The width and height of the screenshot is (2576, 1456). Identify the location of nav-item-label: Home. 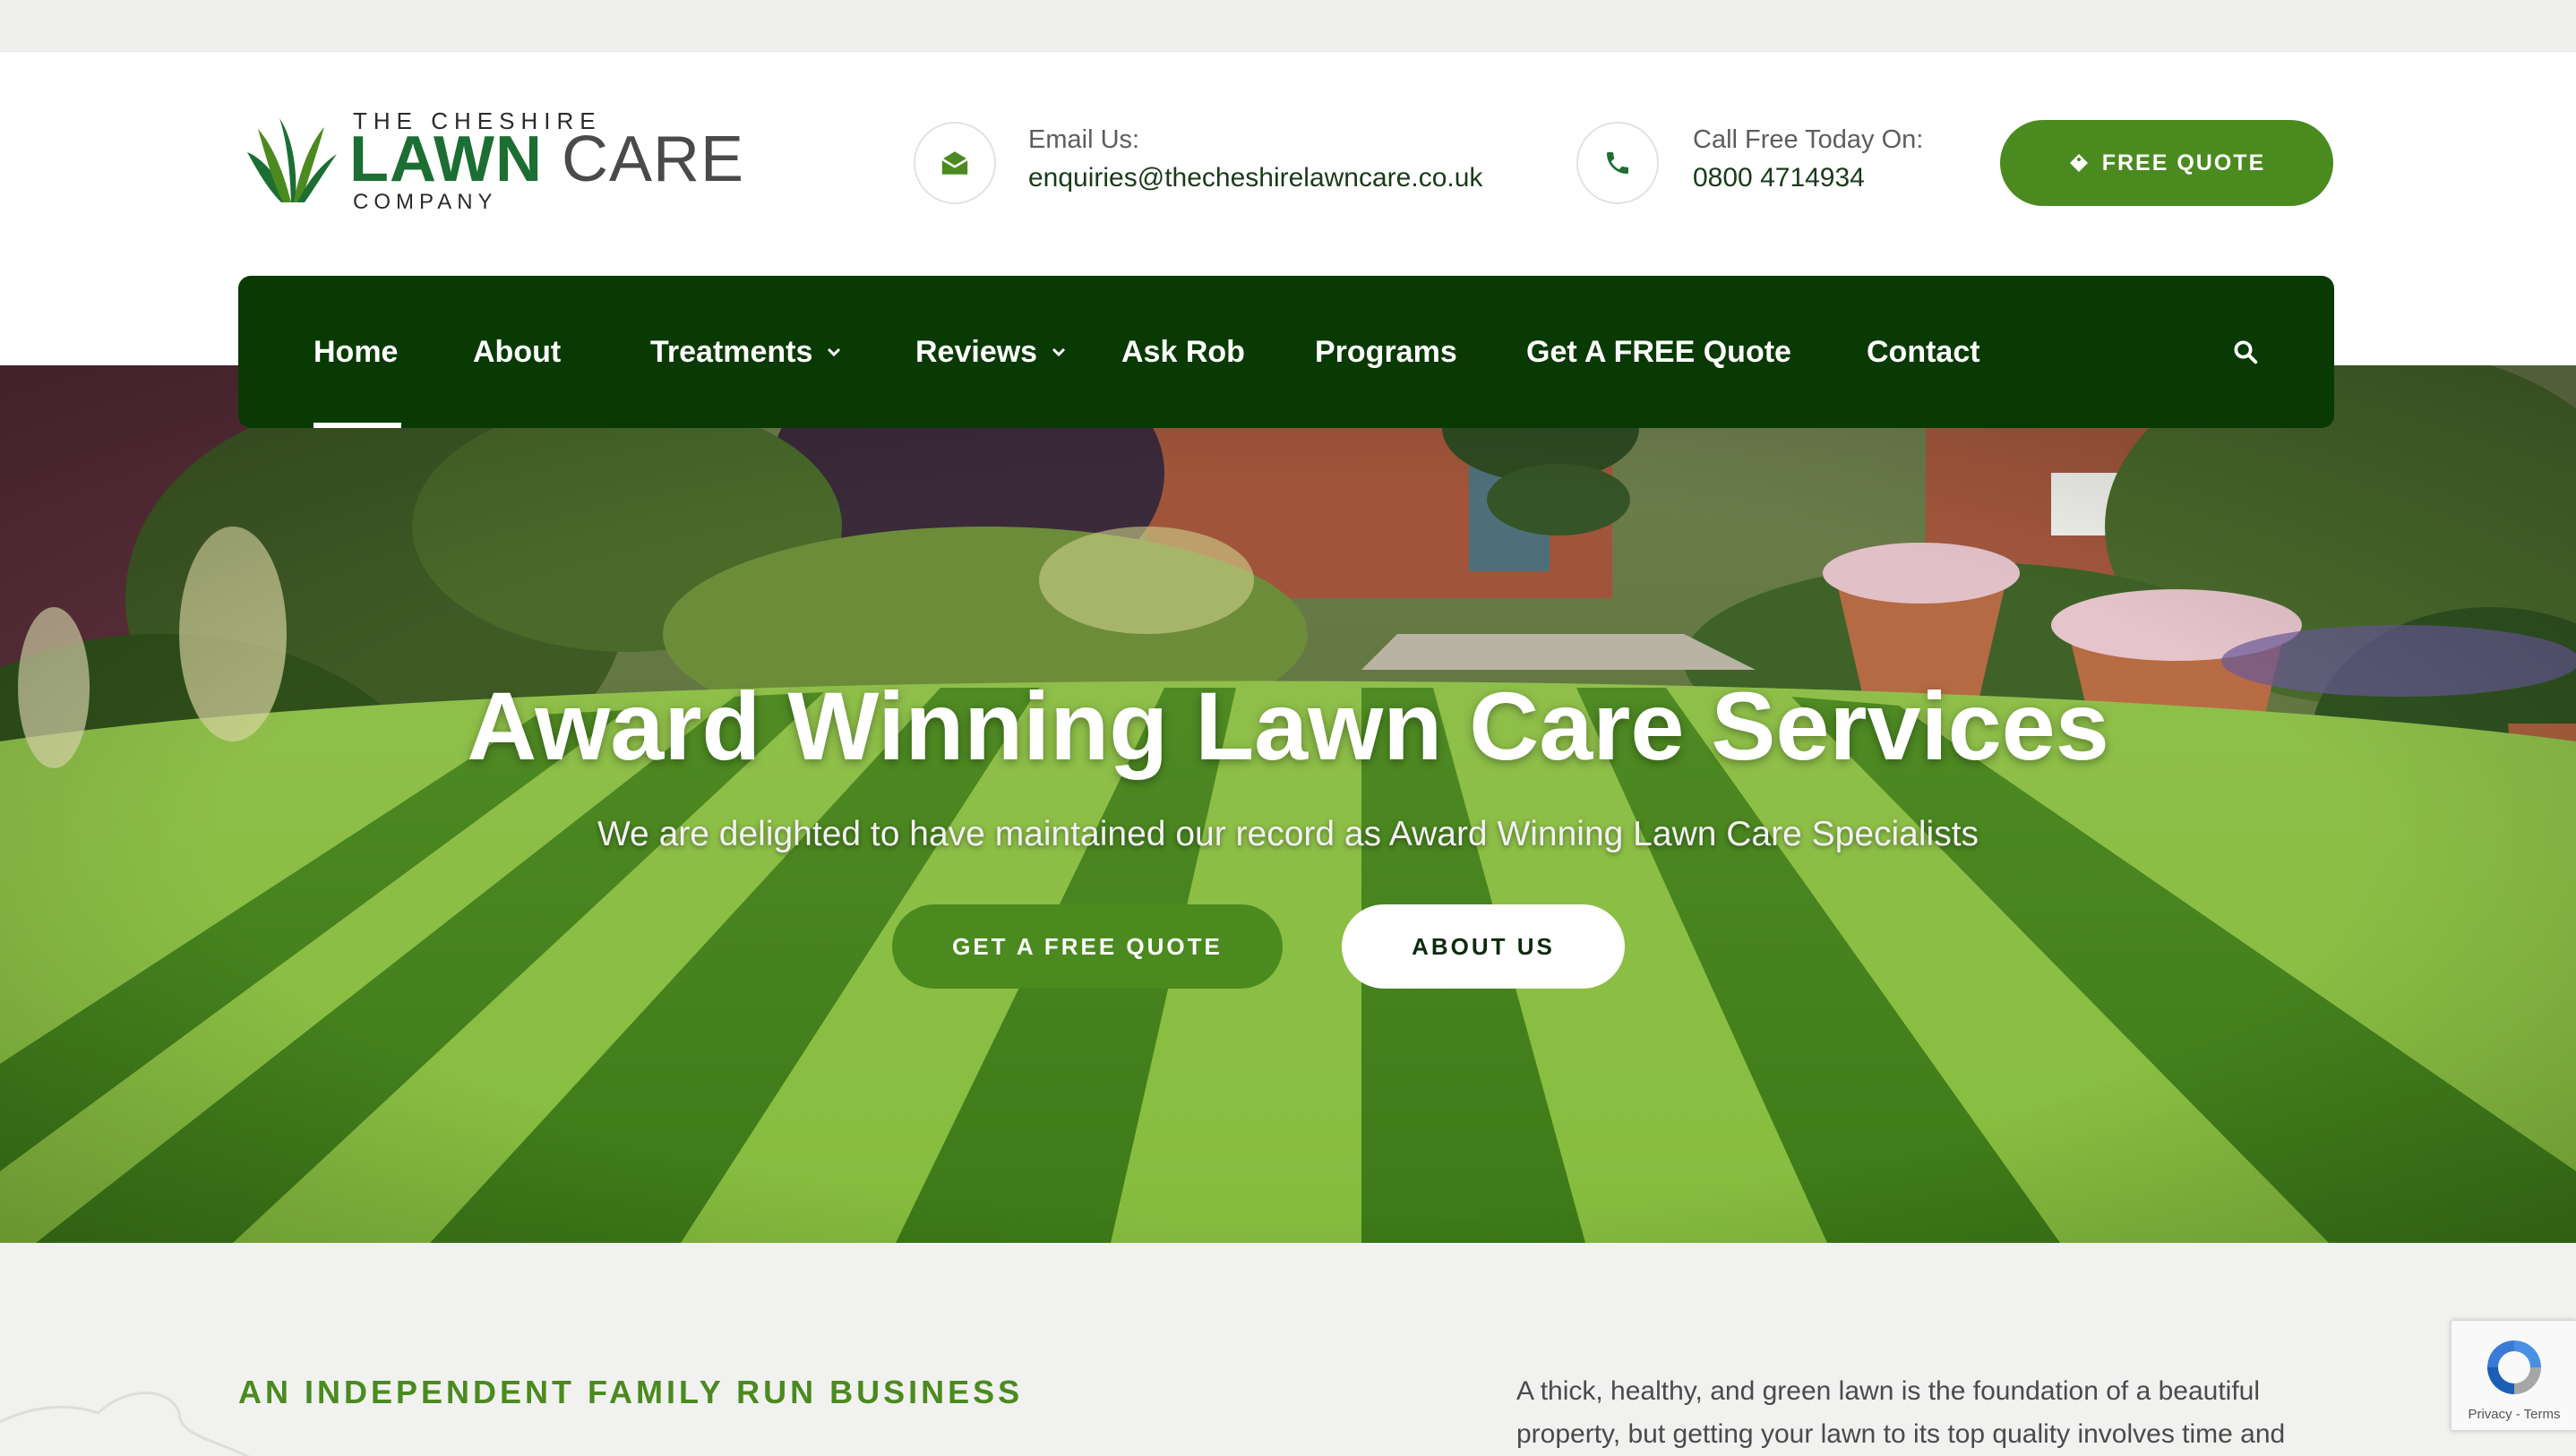
(356, 351).